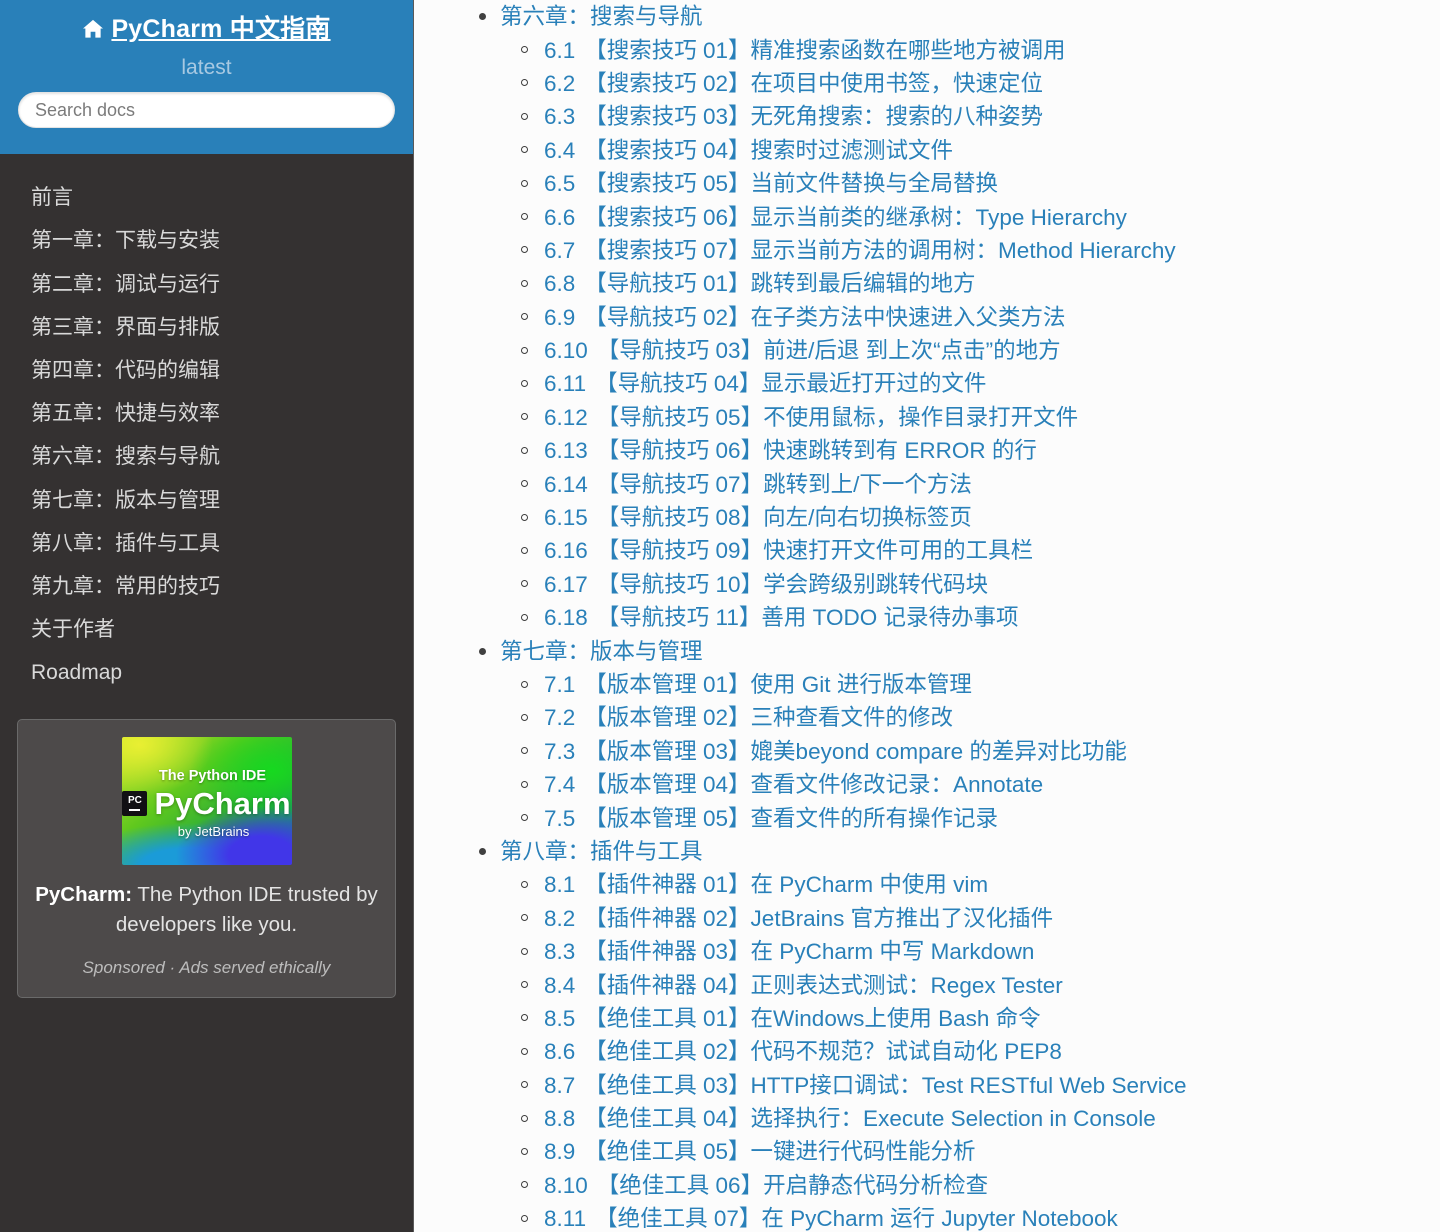 Image resolution: width=1440 pixels, height=1232 pixels. What do you see at coordinates (788, 550) in the screenshot?
I see `toc-section-link: 6.16 【导航技巧 09】快速打开文件可用的工具栏` at bounding box center [788, 550].